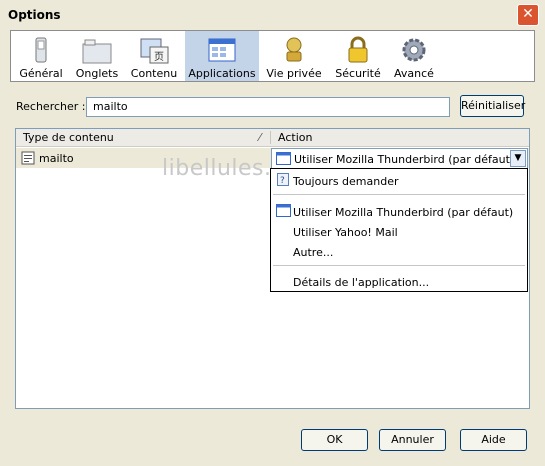 This screenshot has height=466, width=545. Describe the element at coordinates (518, 158) in the screenshot. I see `chevron-down-icon: ▼` at that location.